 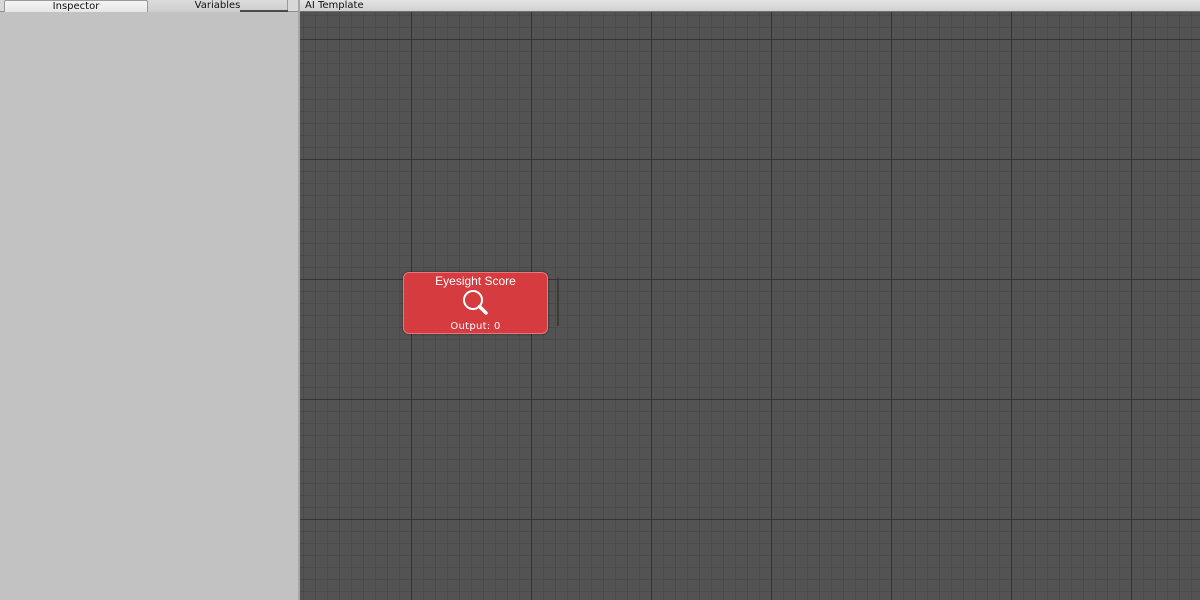 I want to click on graph-header: AI Template, so click(x=750, y=6).